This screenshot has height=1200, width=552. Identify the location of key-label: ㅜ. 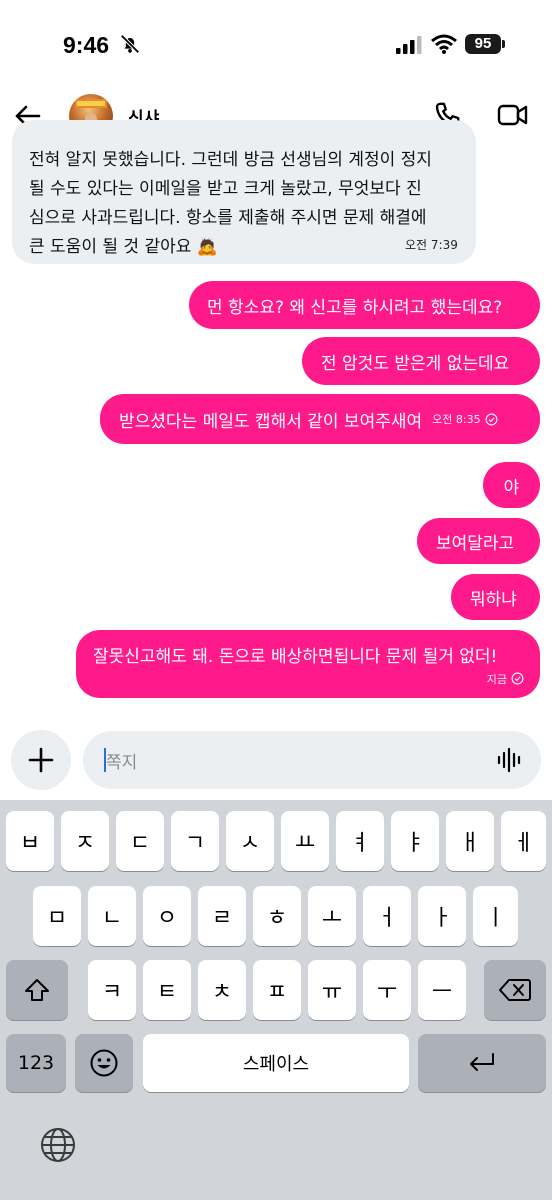
(387, 992).